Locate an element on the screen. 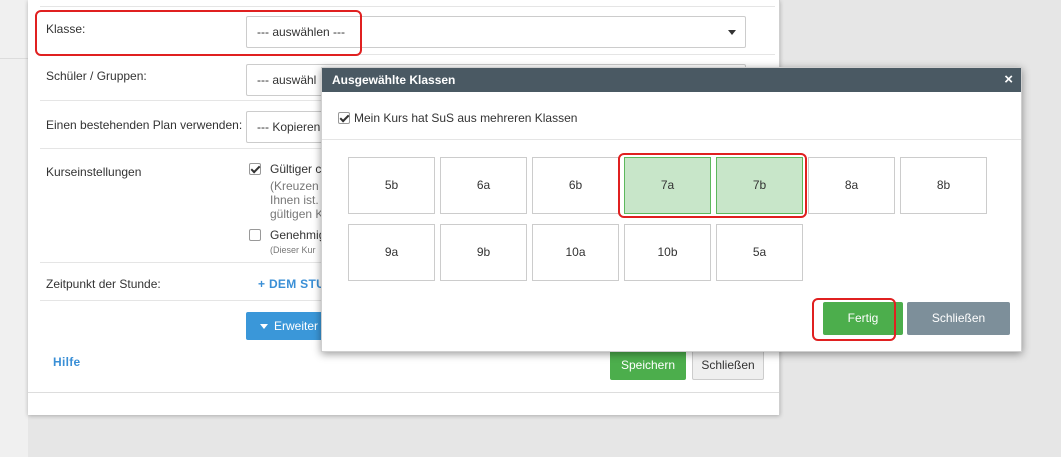 This screenshot has width=1061, height=457. genehmigung-checkbox is located at coordinates (255, 235).